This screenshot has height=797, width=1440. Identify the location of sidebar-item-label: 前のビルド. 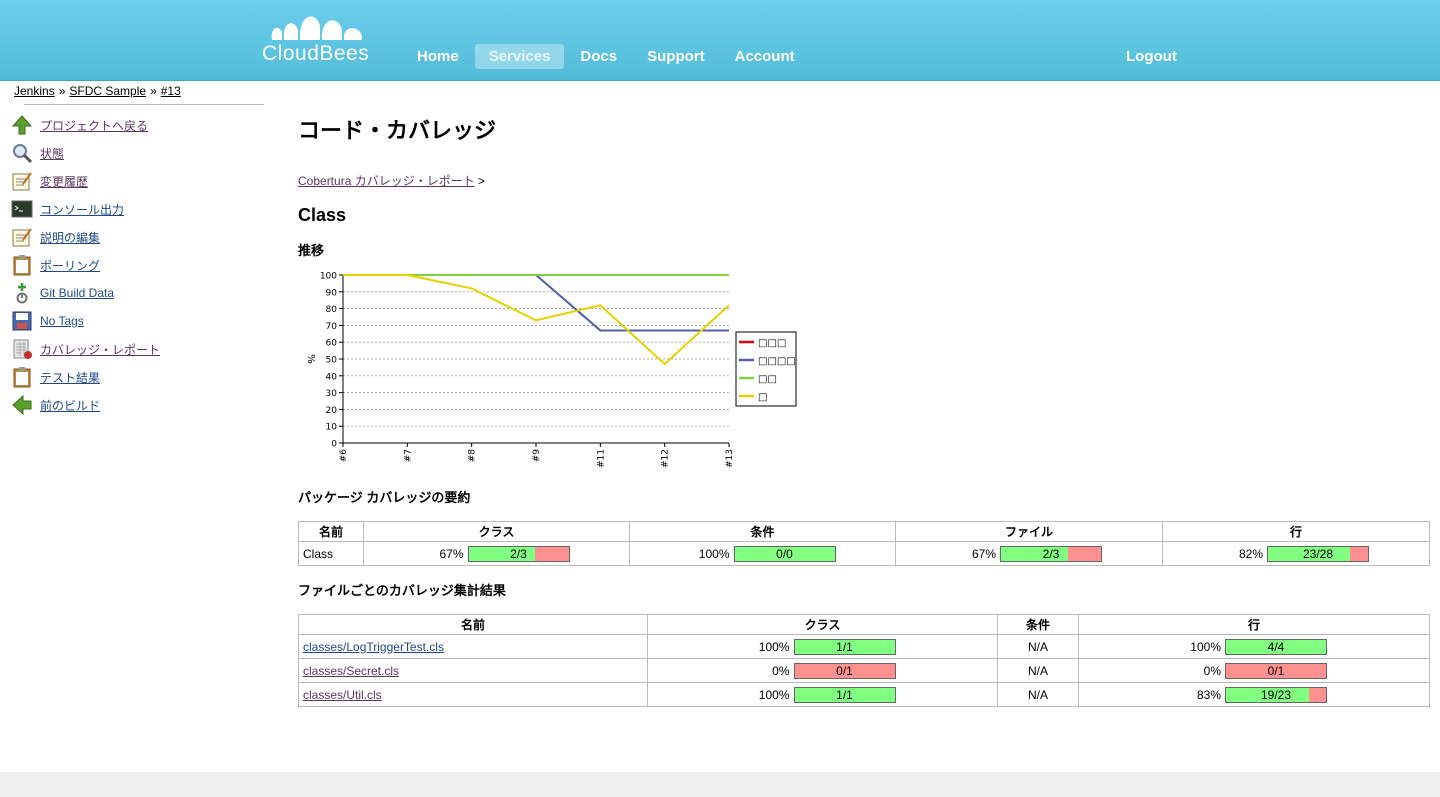
(70, 405).